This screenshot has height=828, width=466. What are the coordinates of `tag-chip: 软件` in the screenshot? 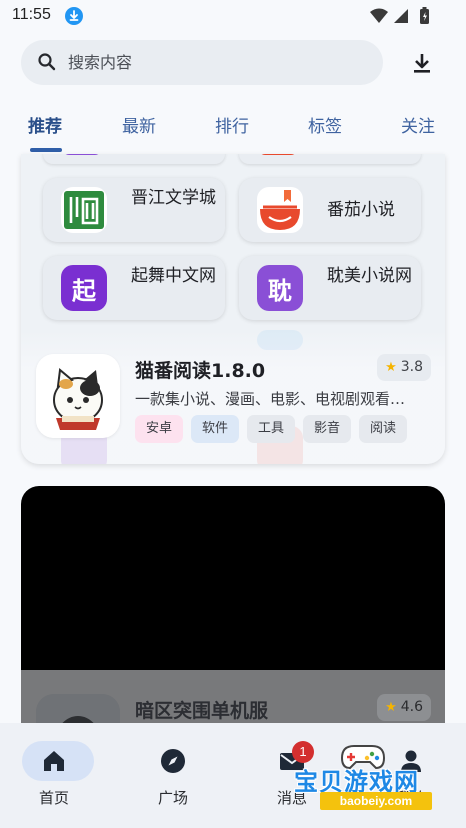 It's located at (215, 429).